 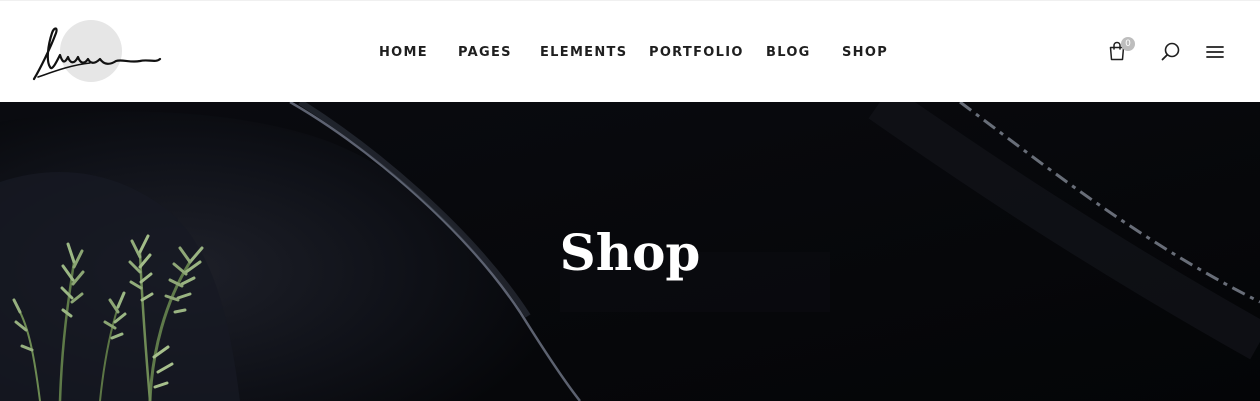 I want to click on site-logo, so click(x=96, y=52).